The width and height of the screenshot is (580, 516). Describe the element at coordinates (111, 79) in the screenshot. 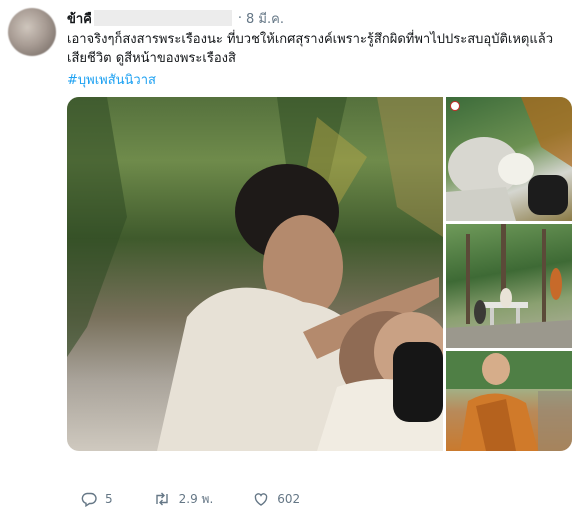

I see `hashtag-link: #บุพเพสันนิวาส` at that location.